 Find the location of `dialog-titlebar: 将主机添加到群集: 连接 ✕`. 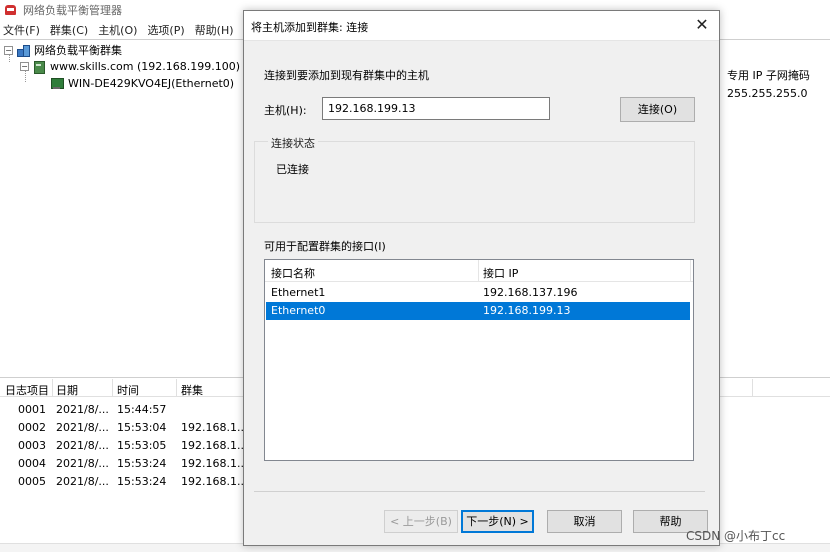

dialog-titlebar: 将主机添加到群集: 连接 ✕ is located at coordinates (481, 25).